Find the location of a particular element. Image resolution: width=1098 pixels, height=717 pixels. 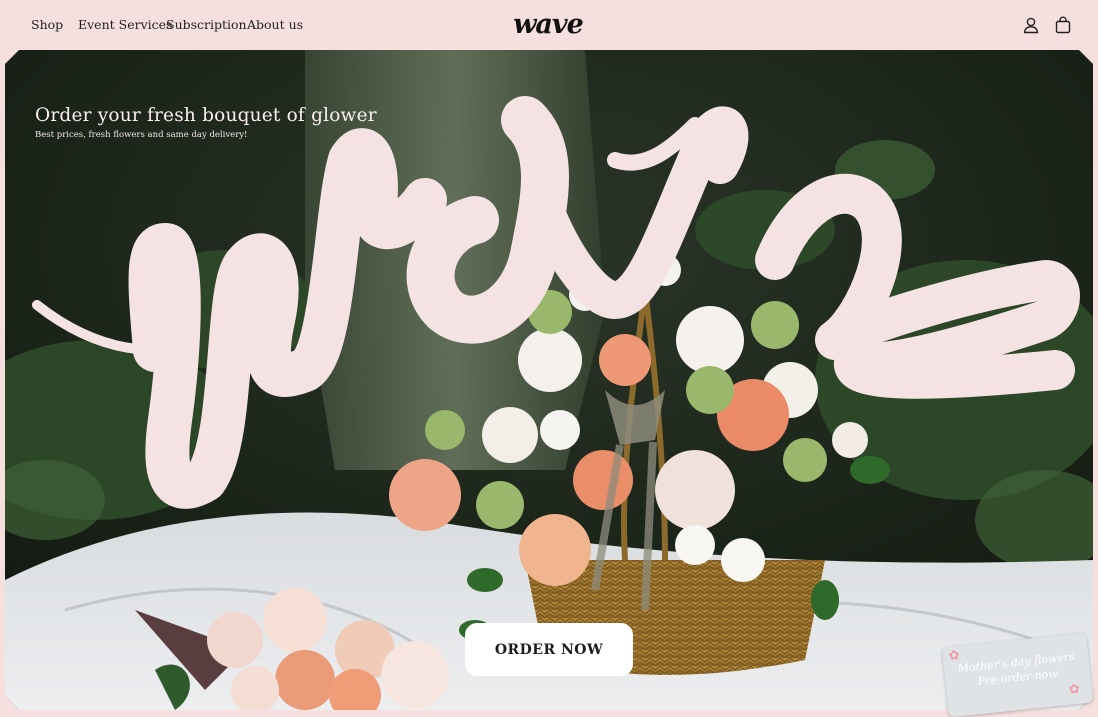

brand-logo: wave is located at coordinates (548, 25).